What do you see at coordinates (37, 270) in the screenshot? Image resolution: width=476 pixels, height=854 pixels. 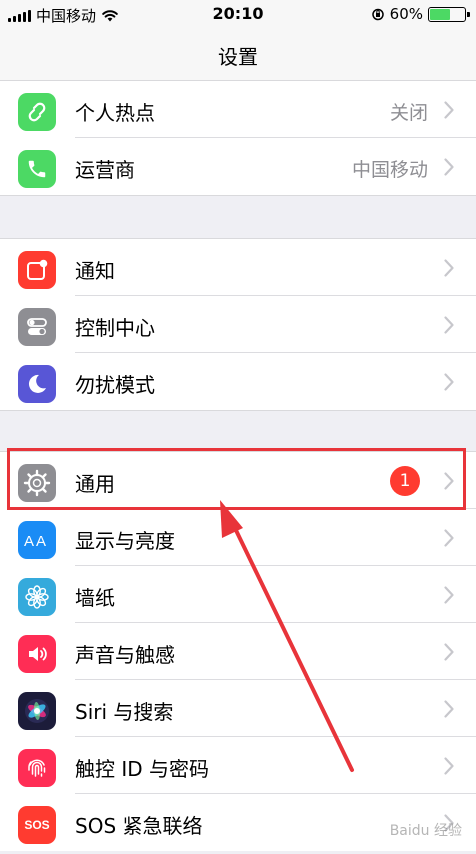 I see `notifications-icon` at bounding box center [37, 270].